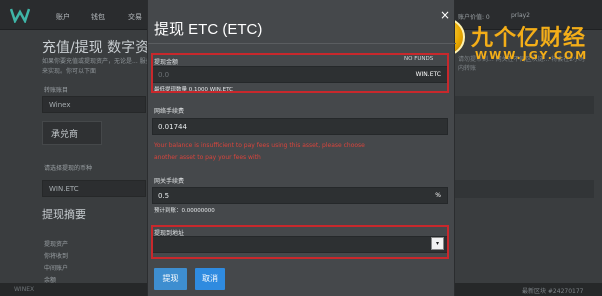 The width and height of the screenshot is (602, 296). What do you see at coordinates (94, 104) in the screenshot?
I see `account-select: Winex` at bounding box center [94, 104].